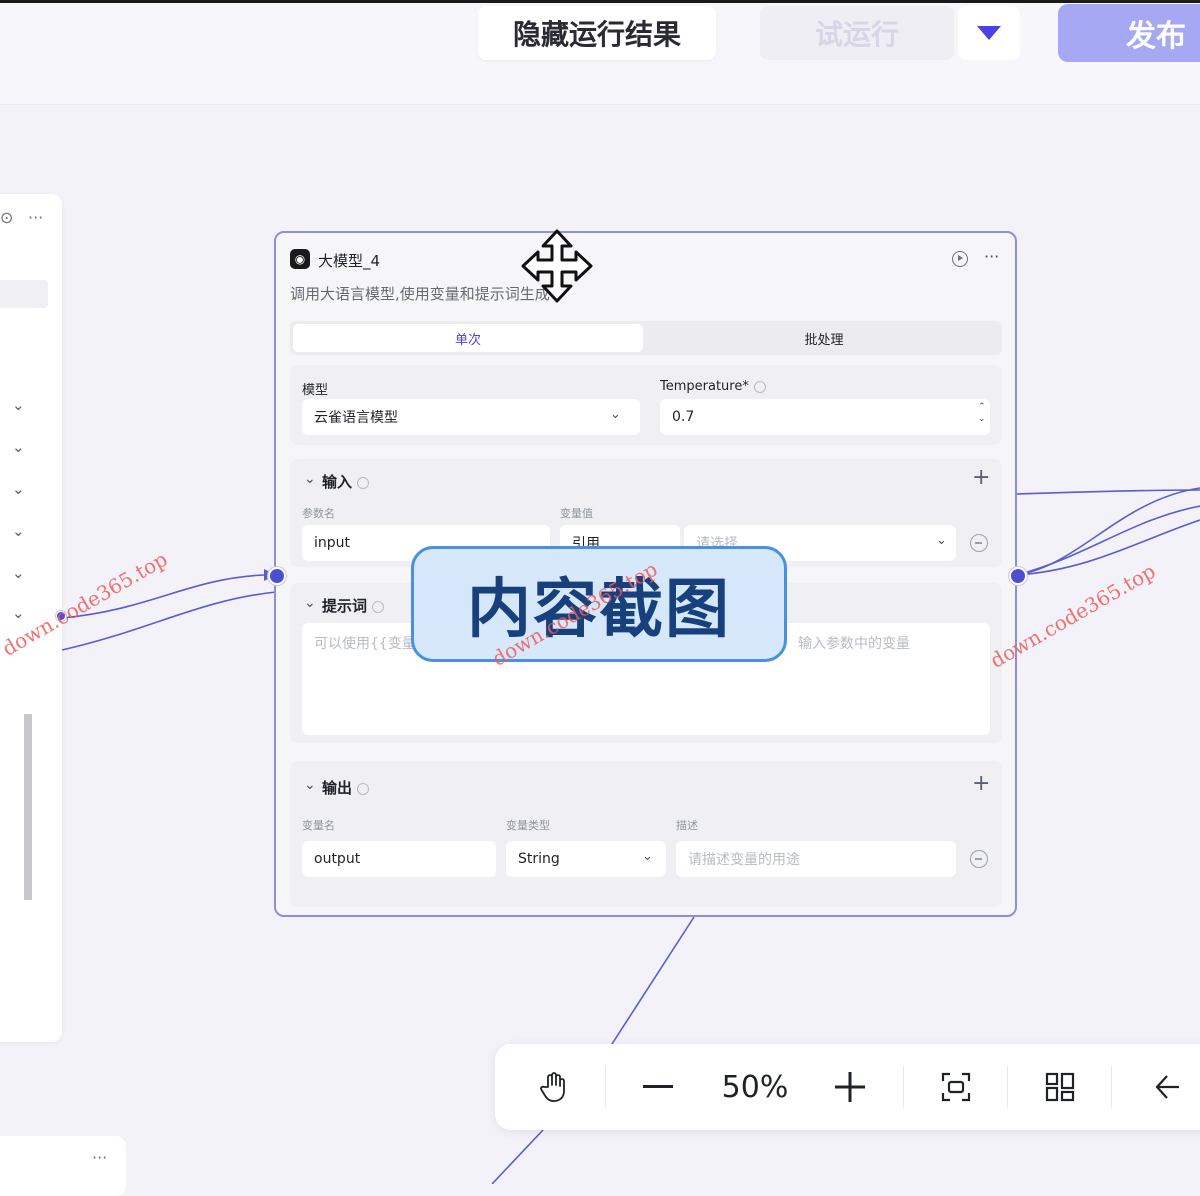 Image resolution: width=1200 pixels, height=1196 pixels. What do you see at coordinates (1129, 33) in the screenshot?
I see `publish-button: 发布` at bounding box center [1129, 33].